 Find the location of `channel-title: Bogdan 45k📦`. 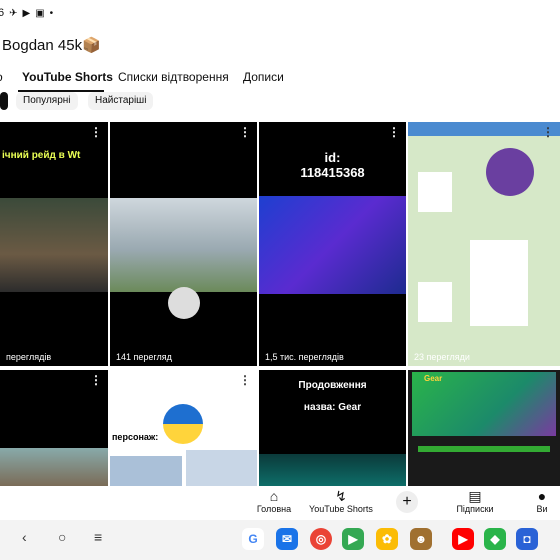

channel-title: Bogdan 45k📦 is located at coordinates (51, 45).